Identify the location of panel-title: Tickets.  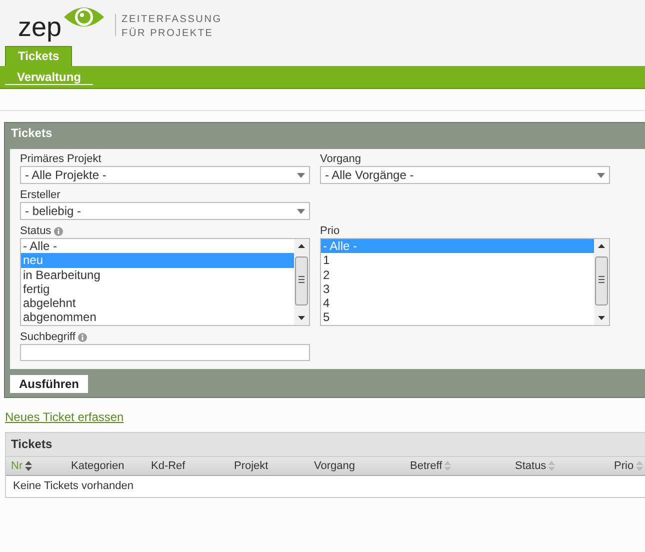
(32, 133).